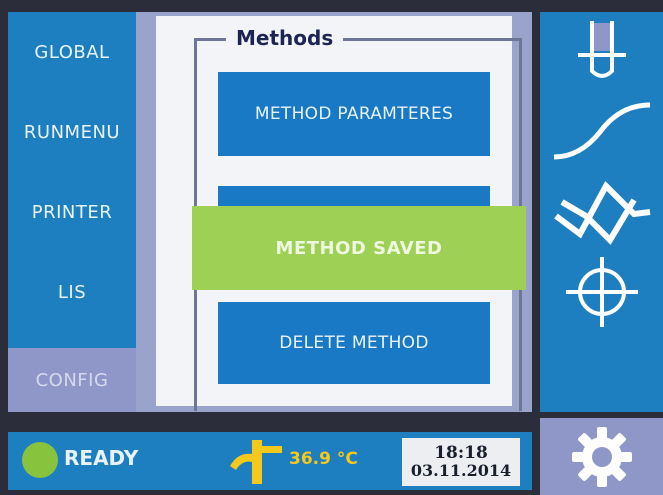 The width and height of the screenshot is (663, 495). I want to click on date-text: 03.11.2014, so click(461, 470).